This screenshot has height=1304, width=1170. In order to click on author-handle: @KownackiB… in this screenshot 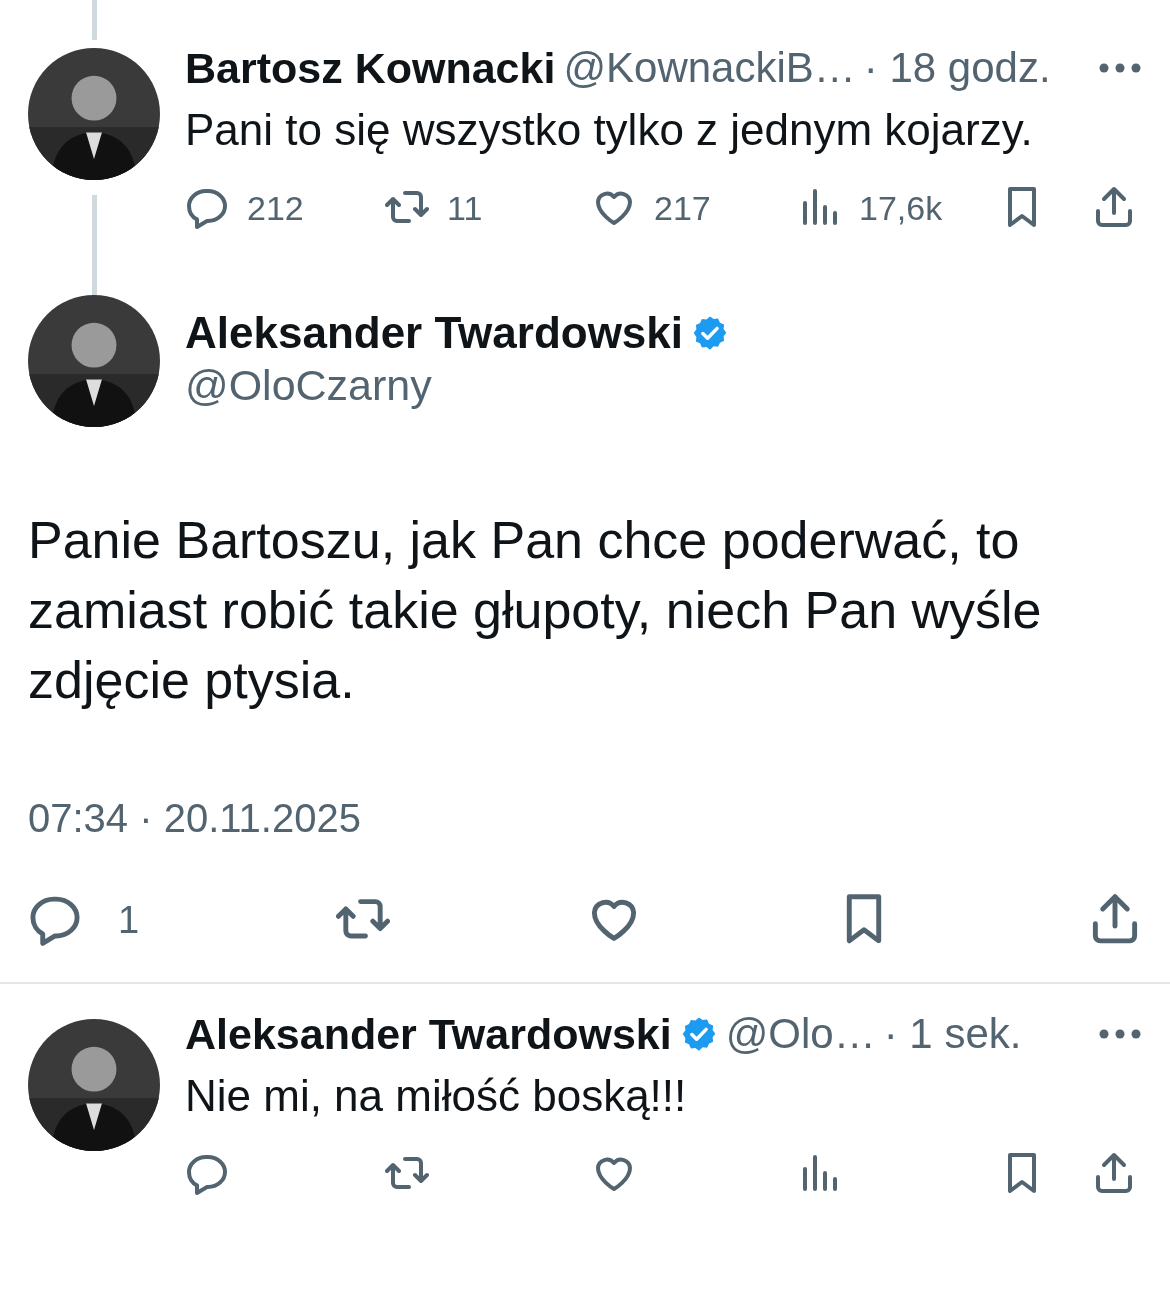, I will do `click(709, 68)`.